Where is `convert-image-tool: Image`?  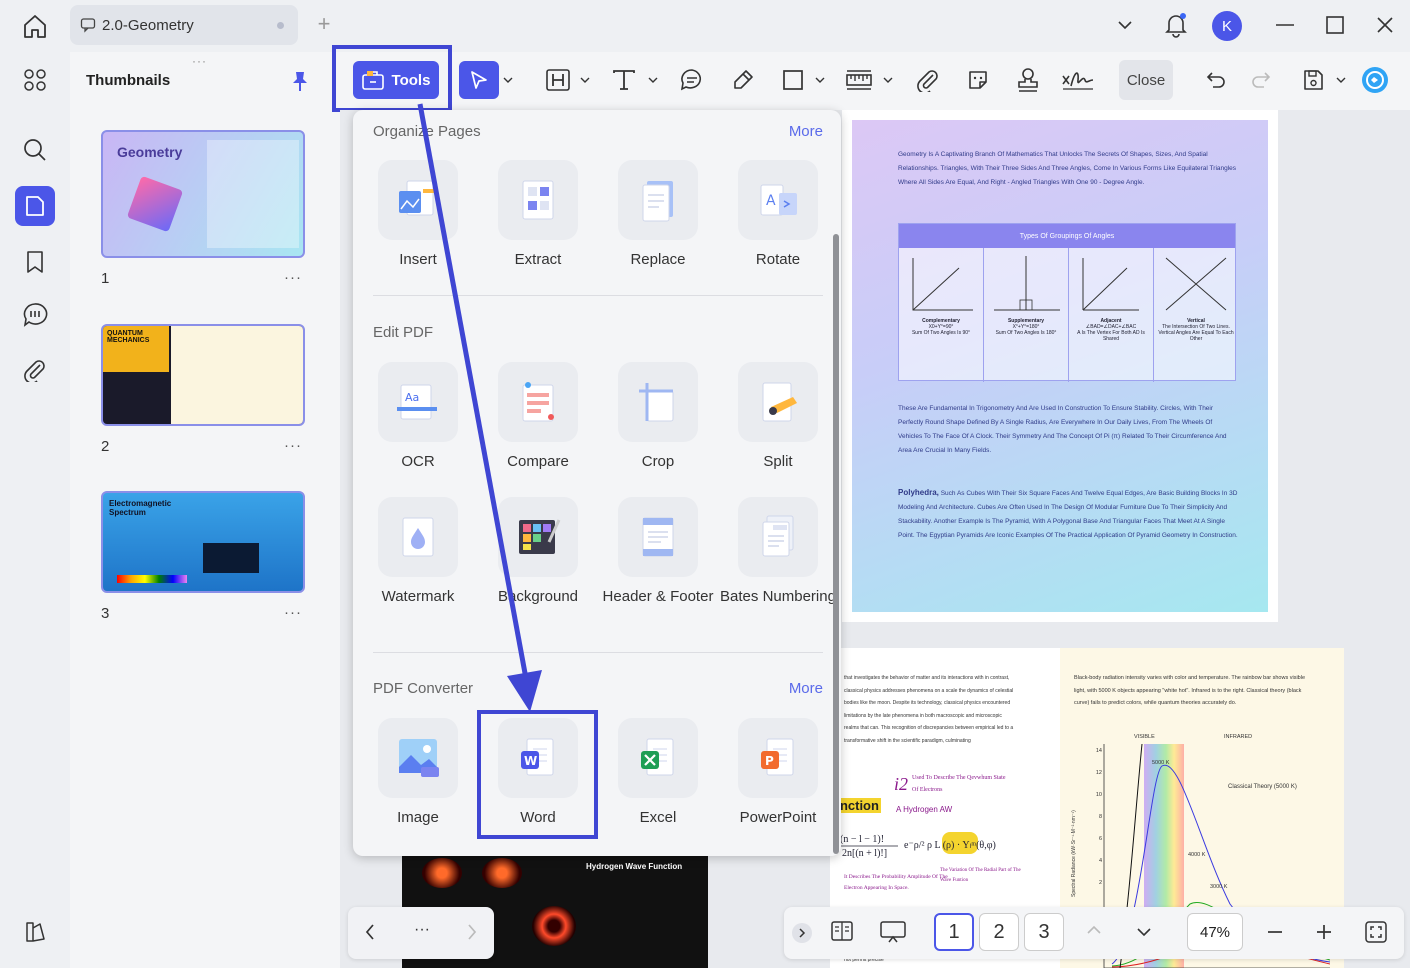
convert-image-tool: Image is located at coordinates (418, 773).